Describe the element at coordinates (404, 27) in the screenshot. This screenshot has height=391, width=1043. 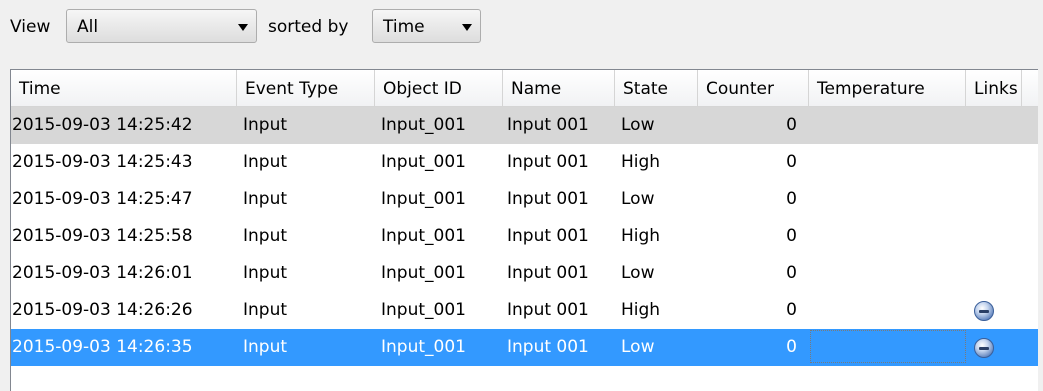
I see `sort-by-value: Time` at that location.